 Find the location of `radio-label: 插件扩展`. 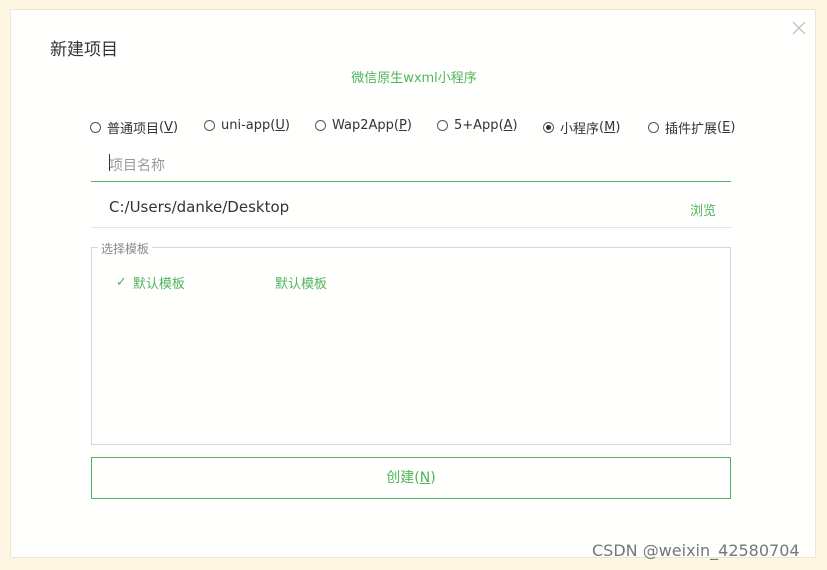

radio-label: 插件扩展 is located at coordinates (691, 129).